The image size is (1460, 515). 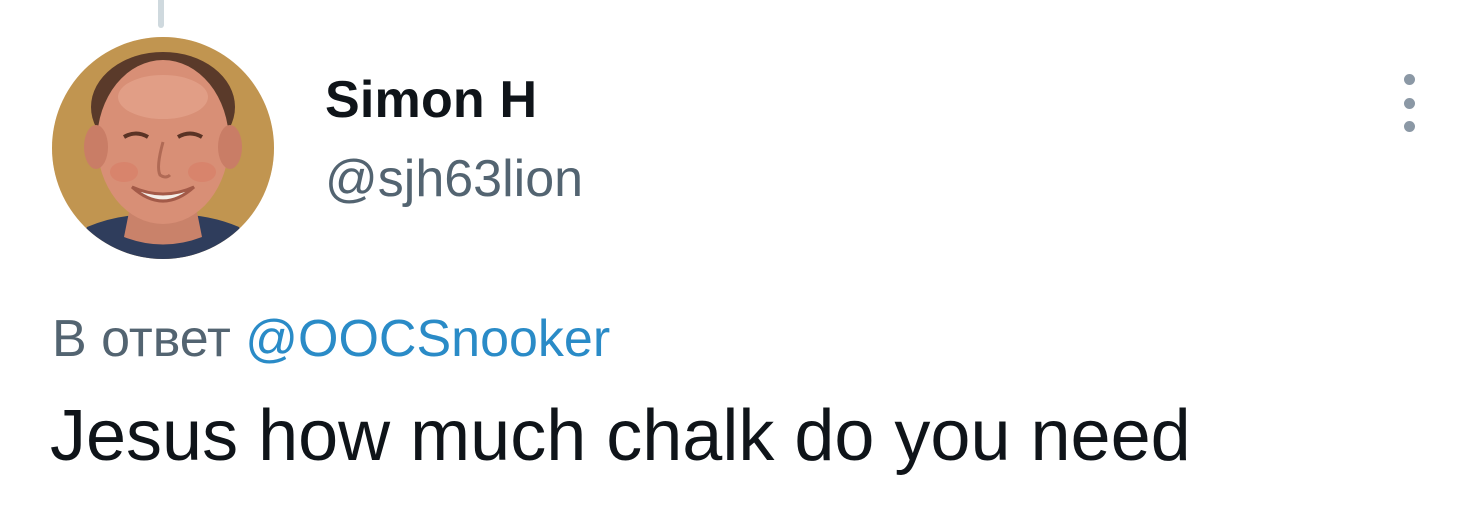 I want to click on reply-context: В ответ @OOCSnooker, so click(x=331, y=339).